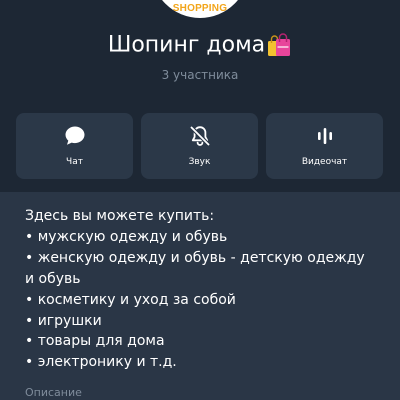  I want to click on description-line: и обувь, so click(53, 278).